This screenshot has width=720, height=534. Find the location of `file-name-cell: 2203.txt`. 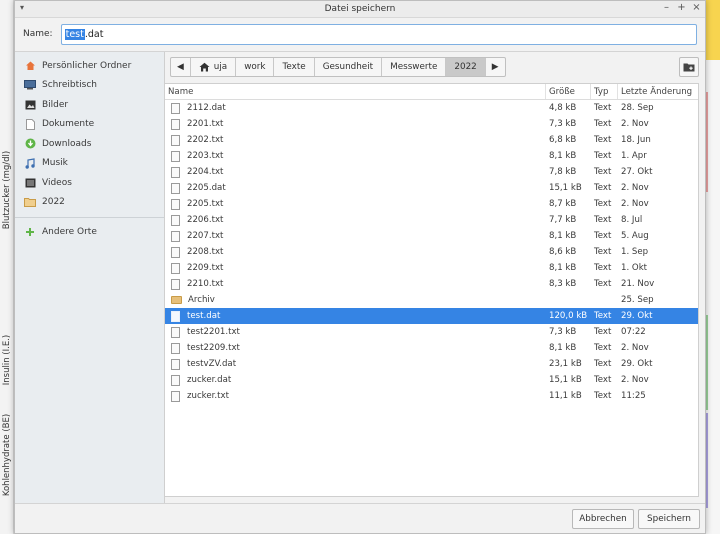

file-name-cell: 2203.txt is located at coordinates (355, 156).